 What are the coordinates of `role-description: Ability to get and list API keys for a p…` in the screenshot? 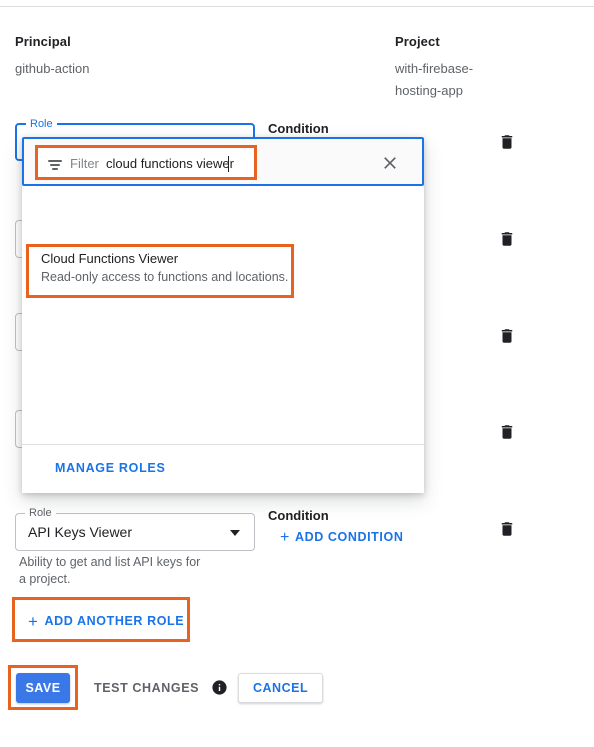 It's located at (110, 570).